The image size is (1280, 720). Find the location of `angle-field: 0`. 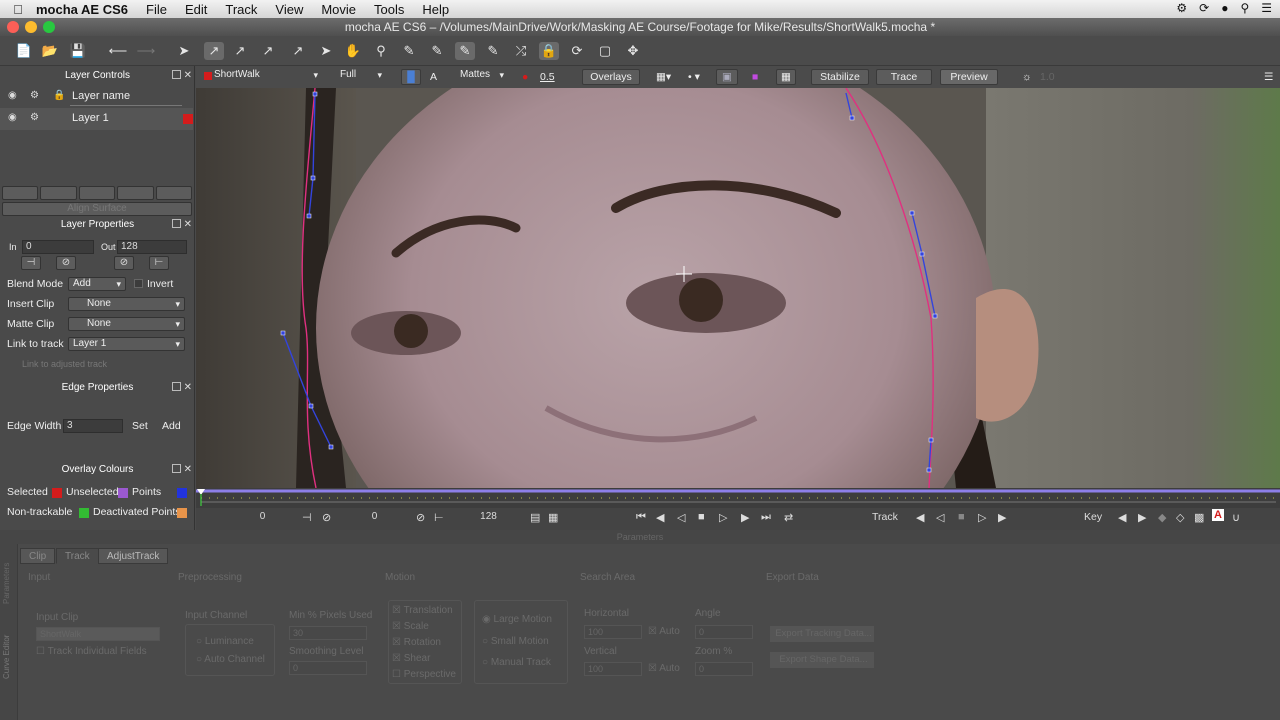

angle-field: 0 is located at coordinates (724, 632).